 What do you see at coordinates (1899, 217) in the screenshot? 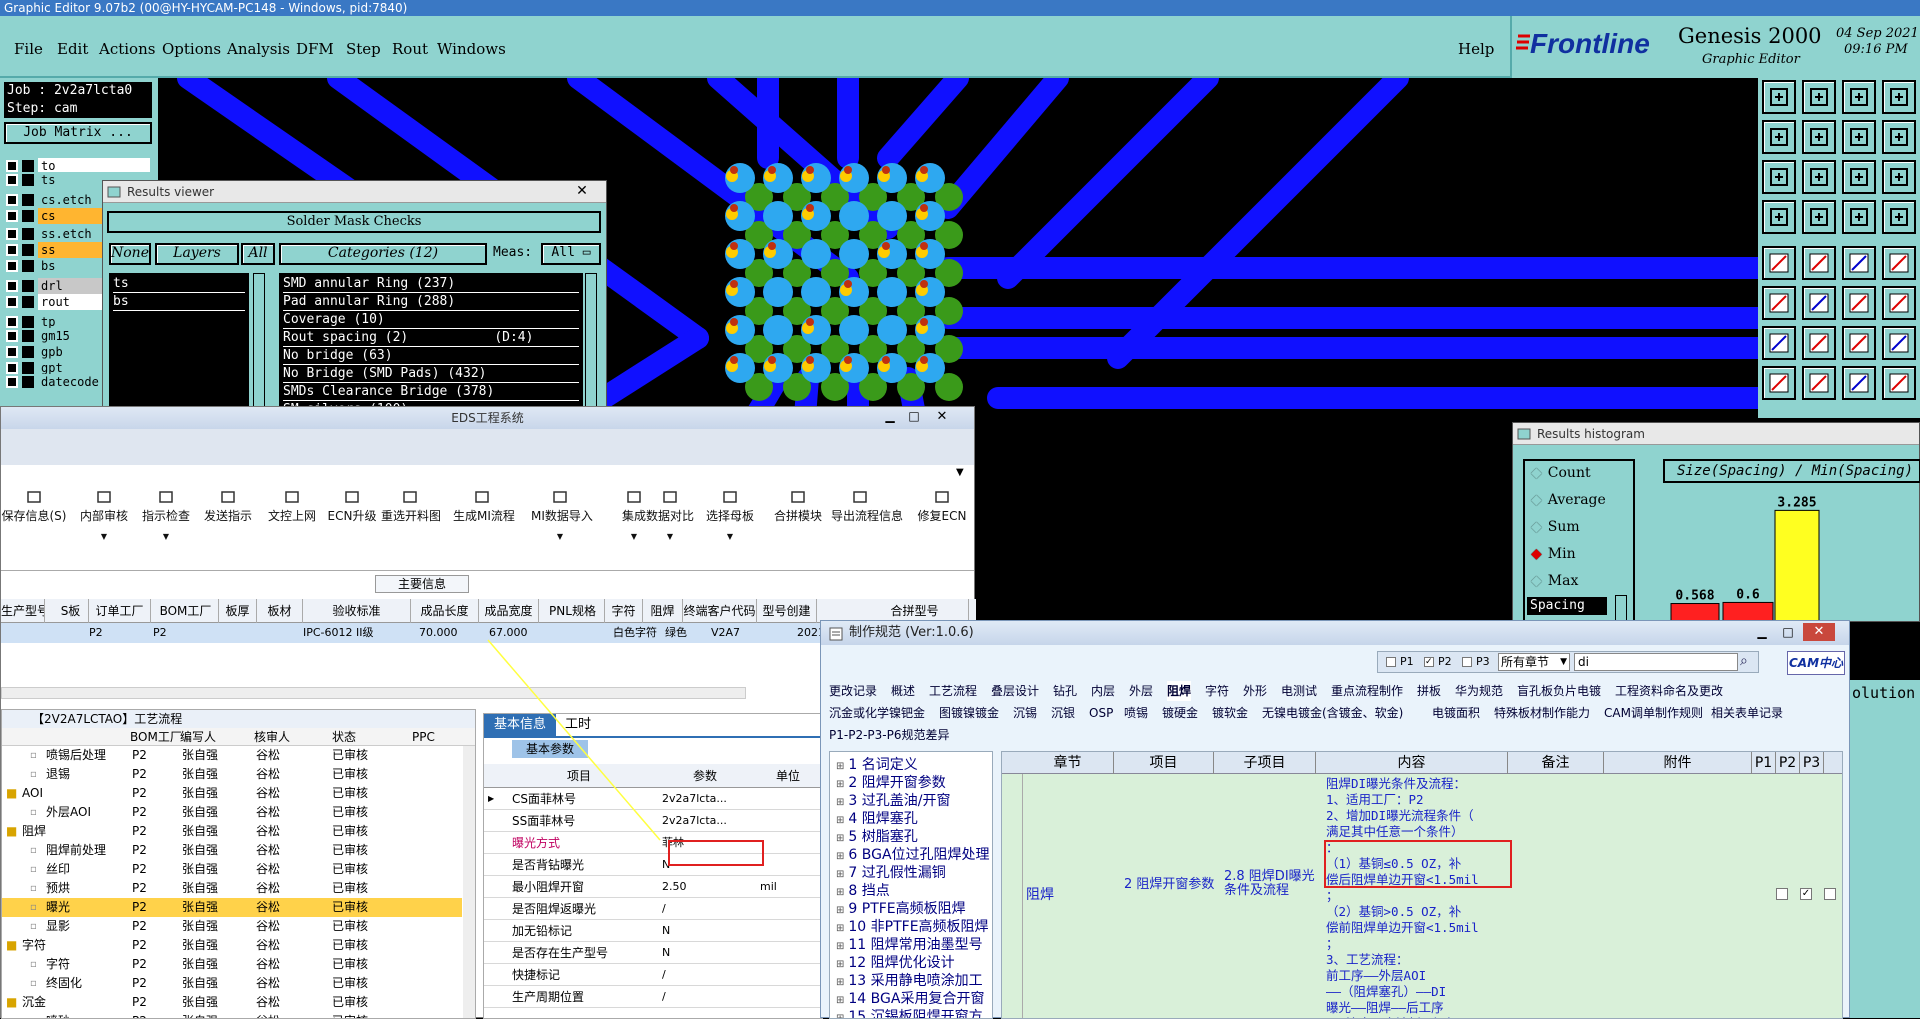
I see `drc-icon` at bounding box center [1899, 217].